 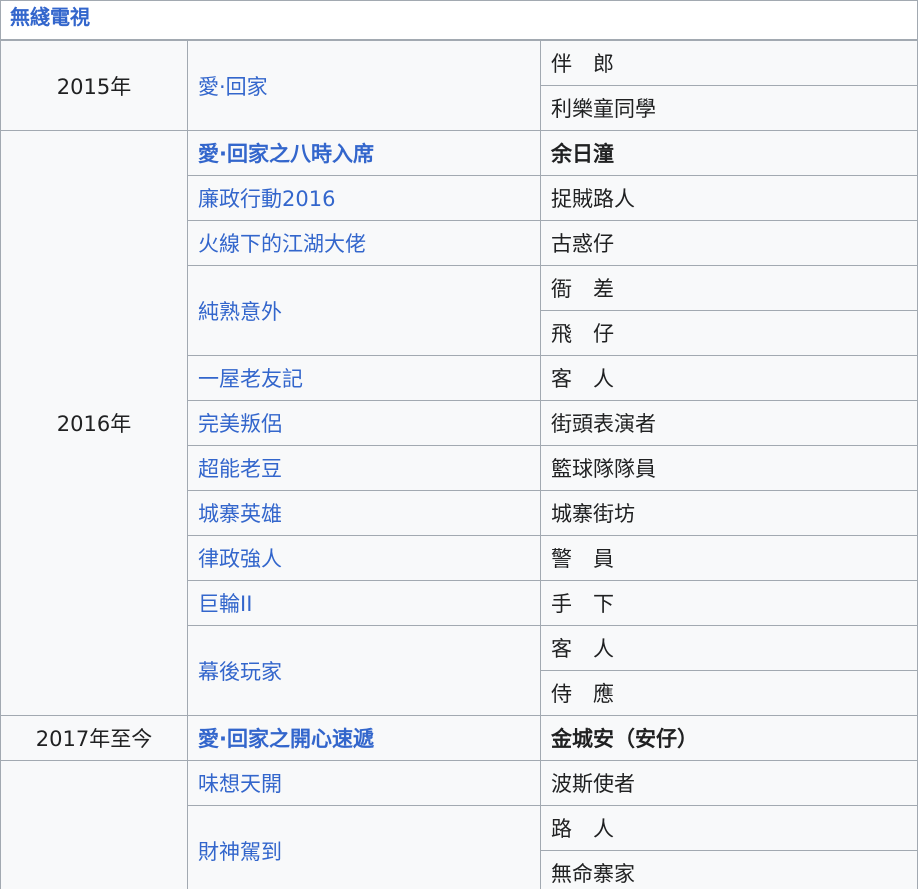 I want to click on role-cell: 飛 仔, so click(x=728, y=333).